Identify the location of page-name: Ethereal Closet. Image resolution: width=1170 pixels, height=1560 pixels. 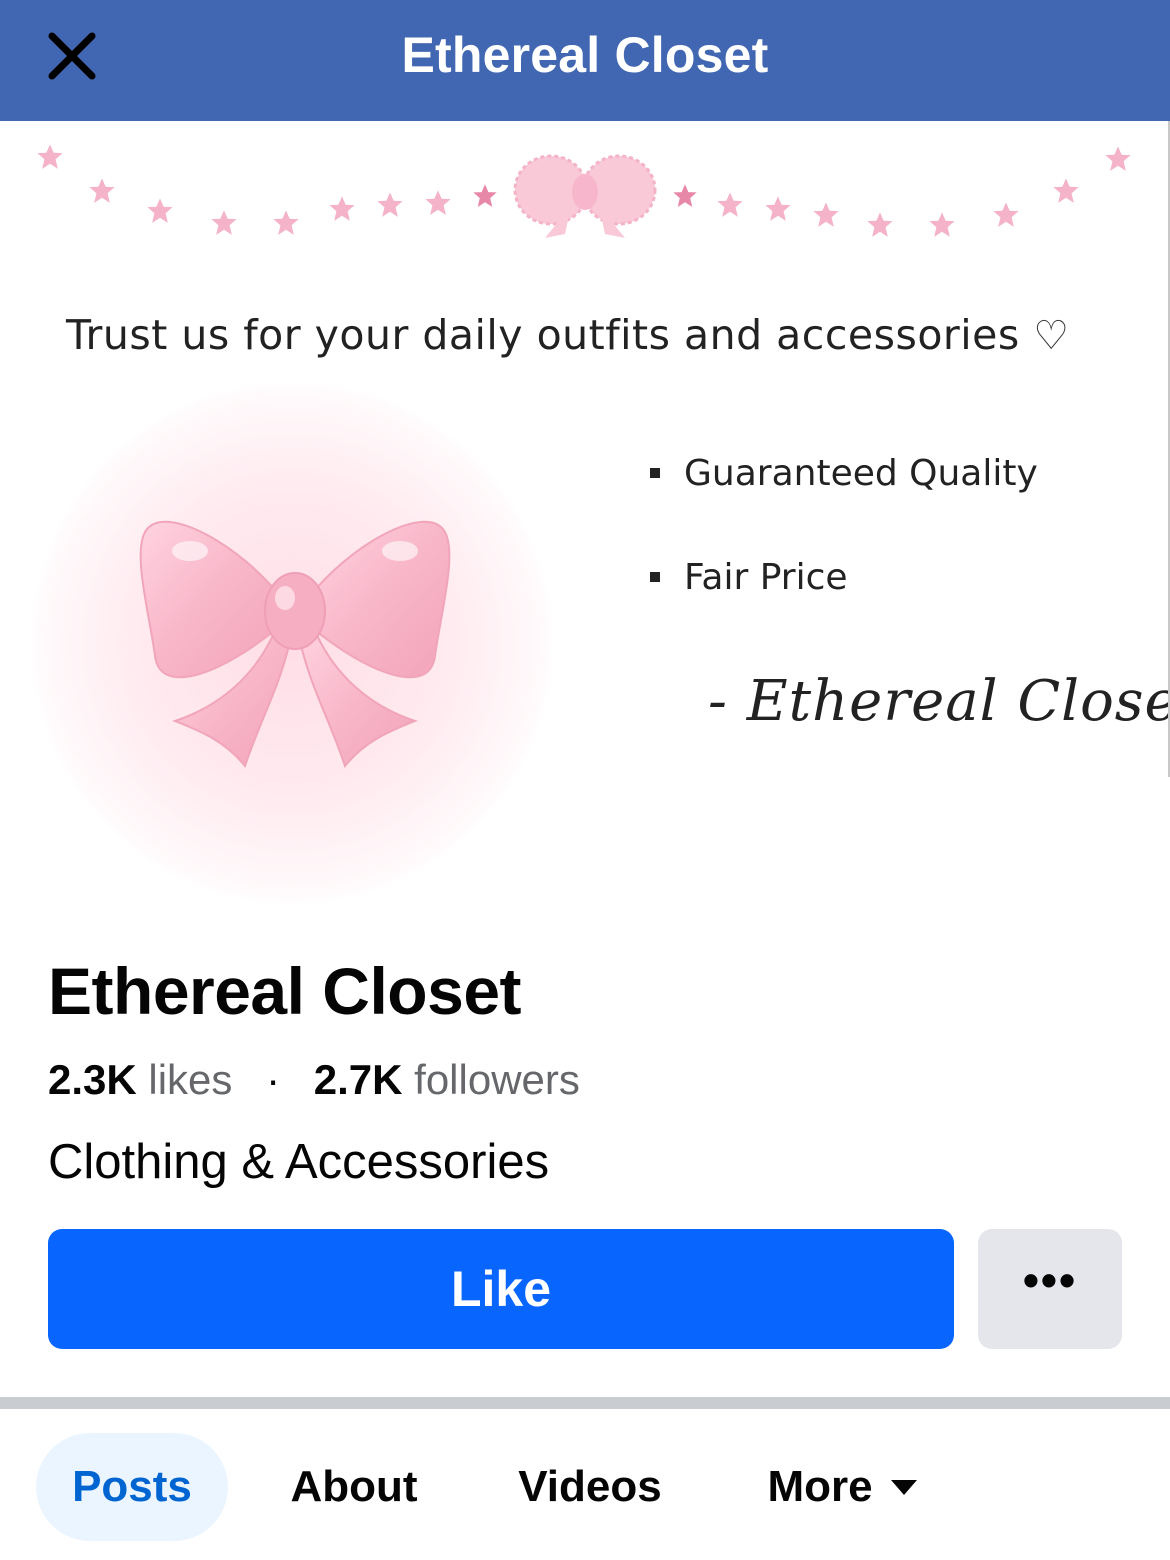
(285, 991).